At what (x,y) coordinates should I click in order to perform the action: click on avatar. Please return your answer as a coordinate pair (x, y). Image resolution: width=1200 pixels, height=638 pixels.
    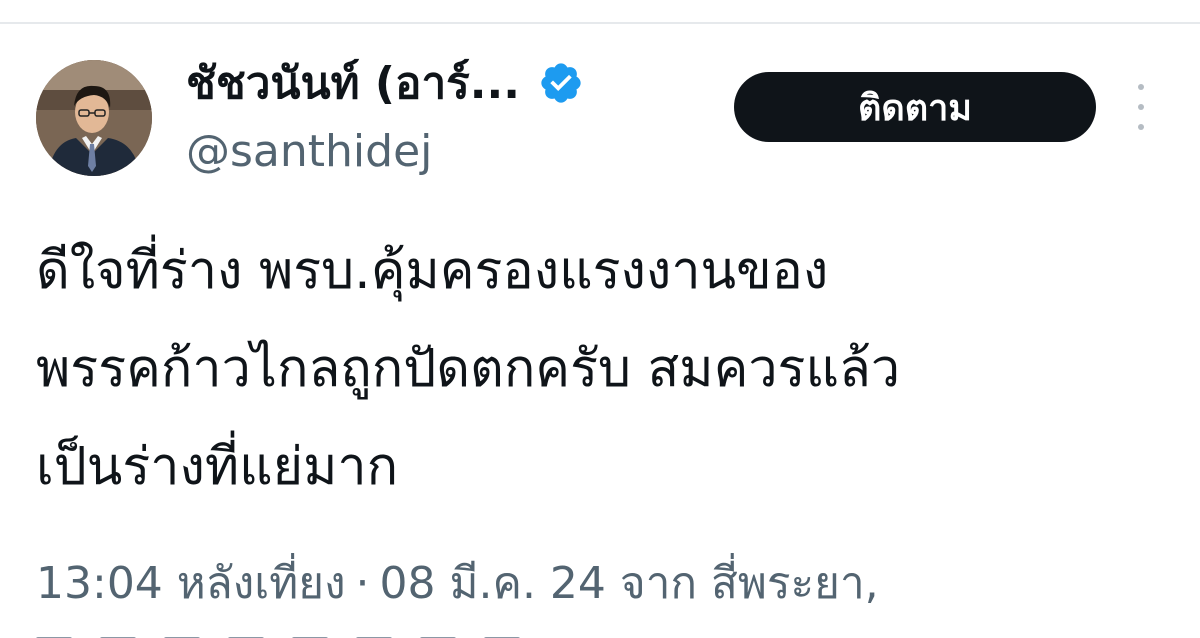
    Looking at the image, I should click on (94, 118).